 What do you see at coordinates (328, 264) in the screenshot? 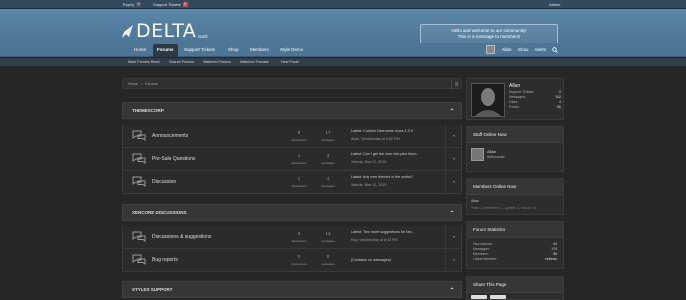
I see `messages-label: messages` at bounding box center [328, 264].